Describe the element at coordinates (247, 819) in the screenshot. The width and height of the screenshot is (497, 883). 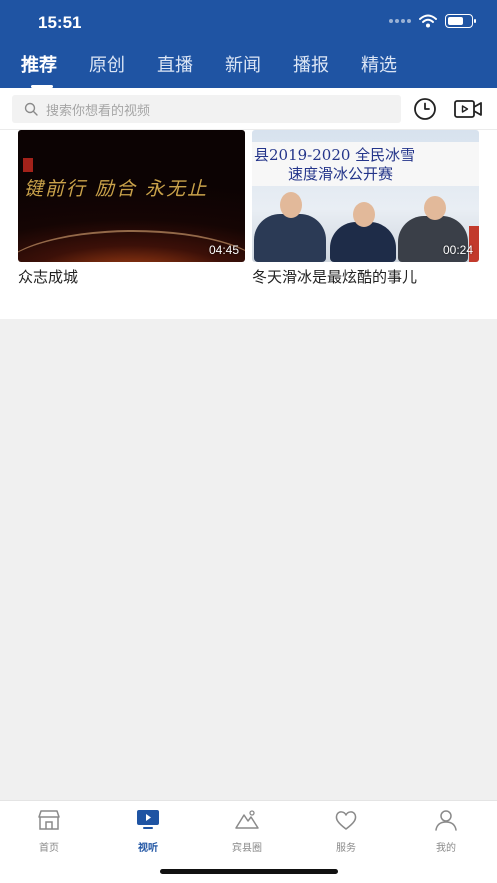
I see `mountain-icon` at that location.